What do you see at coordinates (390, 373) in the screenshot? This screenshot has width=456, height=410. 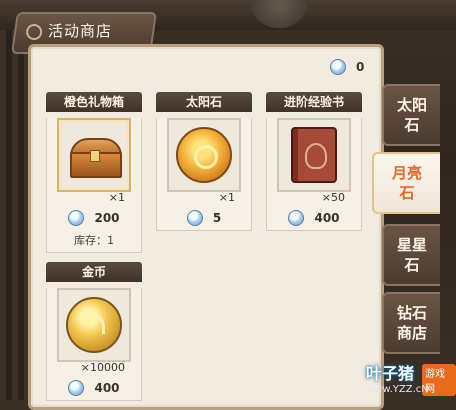 I see `watermark-brand: 叶子猪` at bounding box center [390, 373].